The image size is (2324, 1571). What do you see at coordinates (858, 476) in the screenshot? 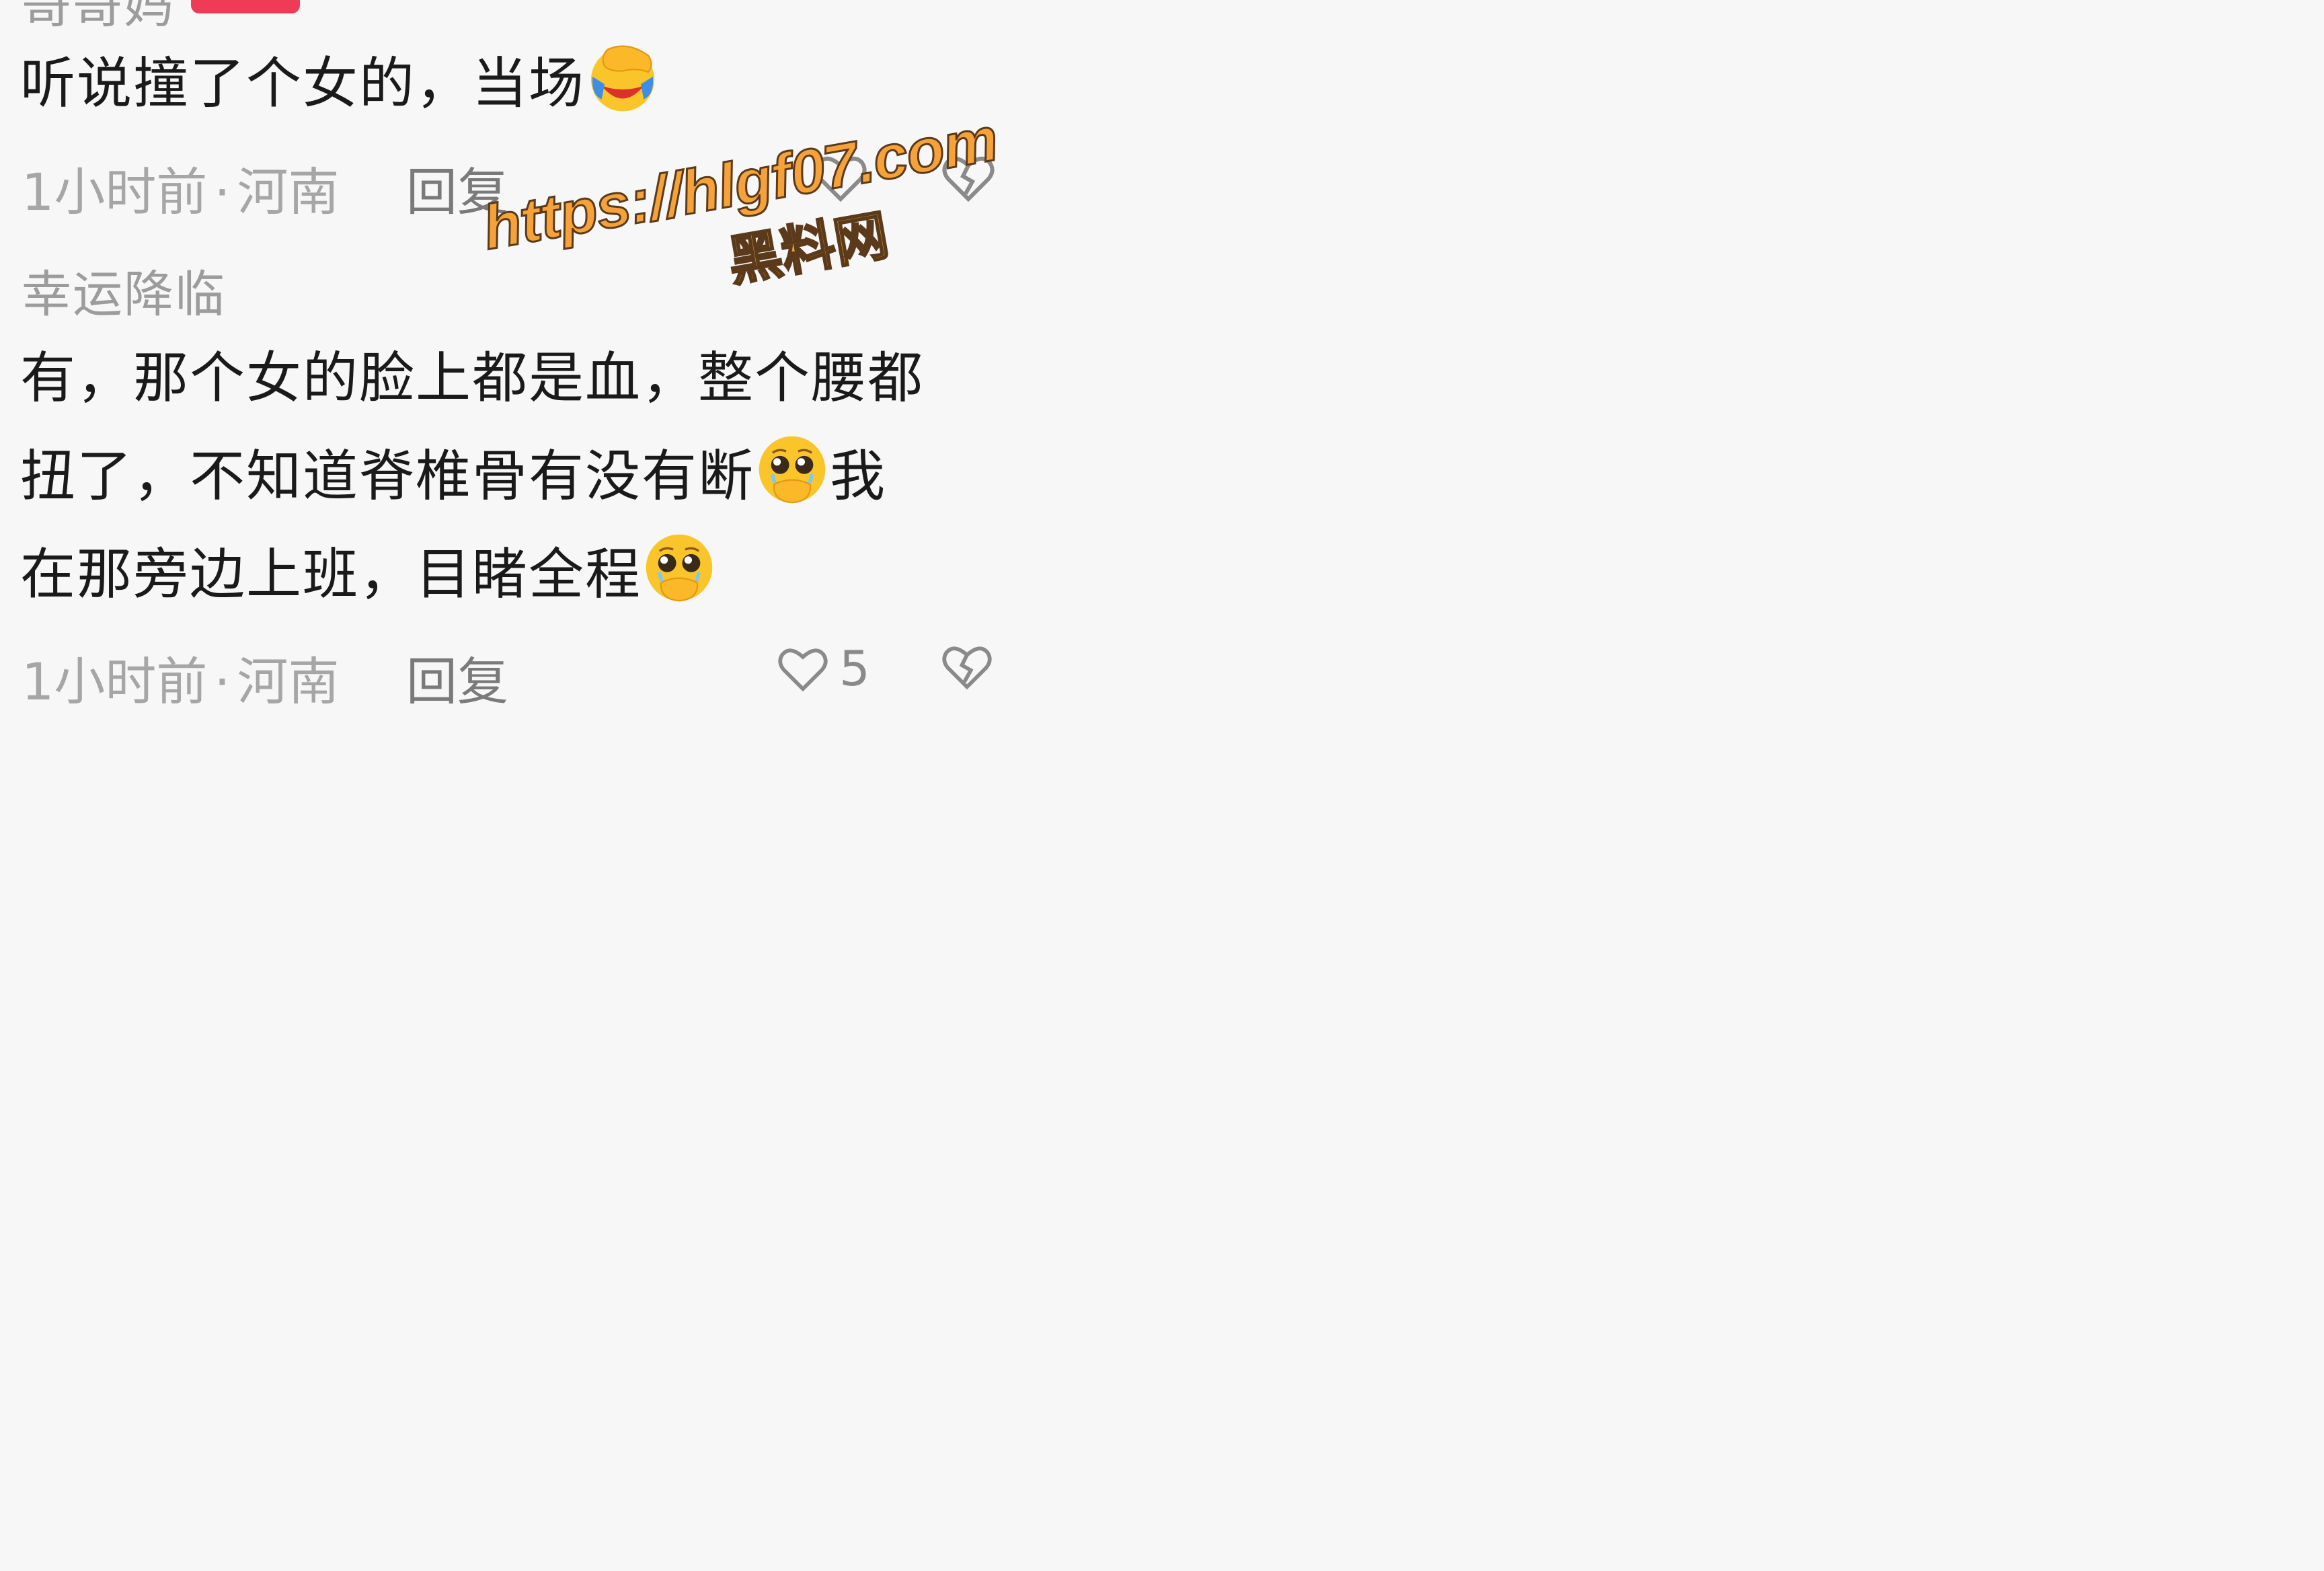
I see `comment-text-fragment: 我` at bounding box center [858, 476].